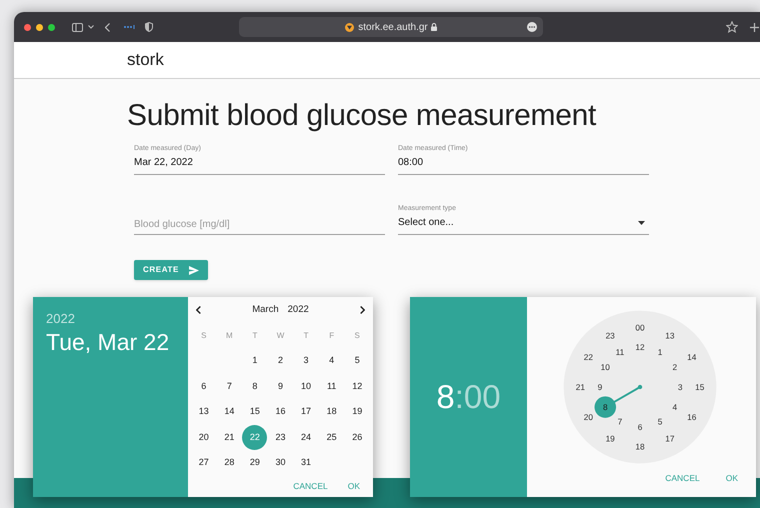 This screenshot has width=760, height=508. What do you see at coordinates (77, 27) in the screenshot?
I see `sidebar-icon` at bounding box center [77, 27].